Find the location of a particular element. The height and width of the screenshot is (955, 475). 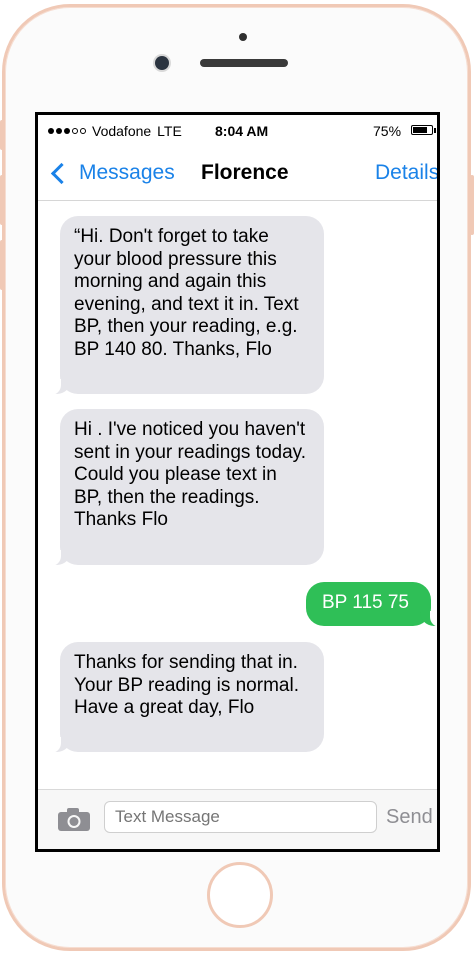

status-time: 8:04 AM is located at coordinates (242, 131).